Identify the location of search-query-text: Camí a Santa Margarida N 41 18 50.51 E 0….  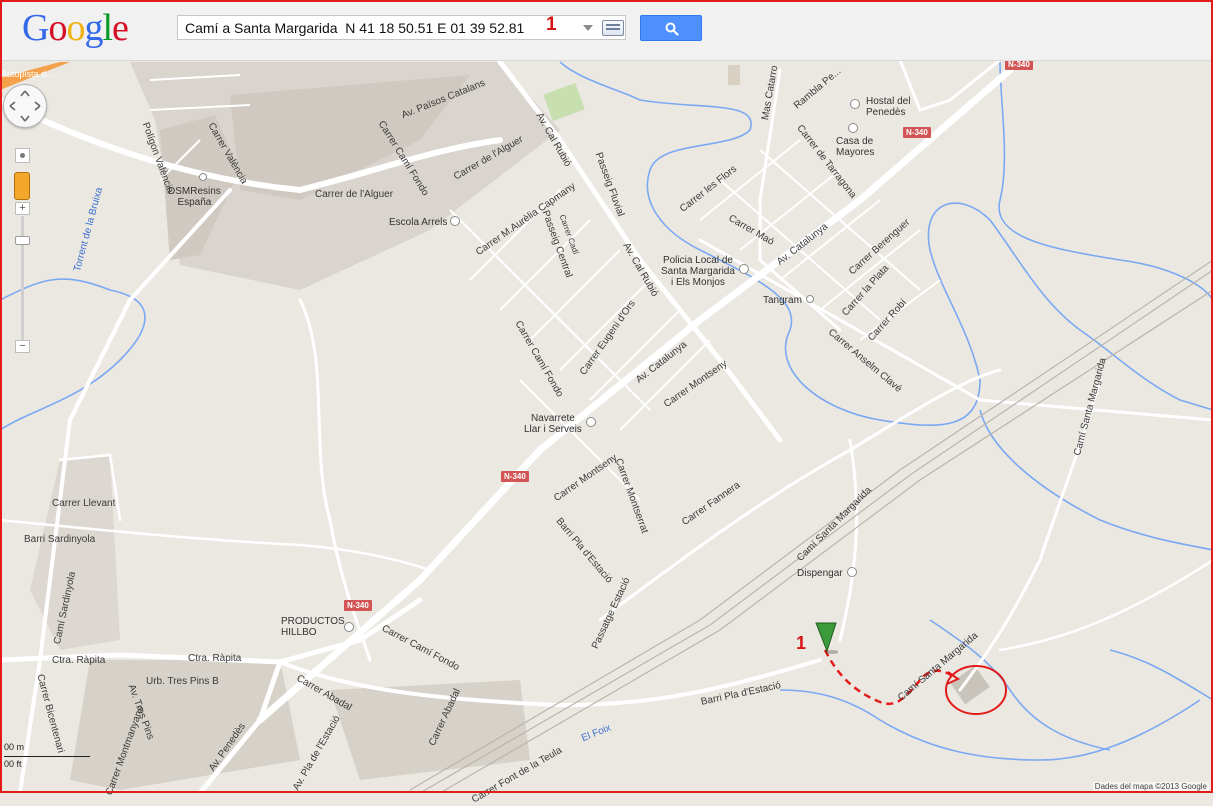
(355, 28).